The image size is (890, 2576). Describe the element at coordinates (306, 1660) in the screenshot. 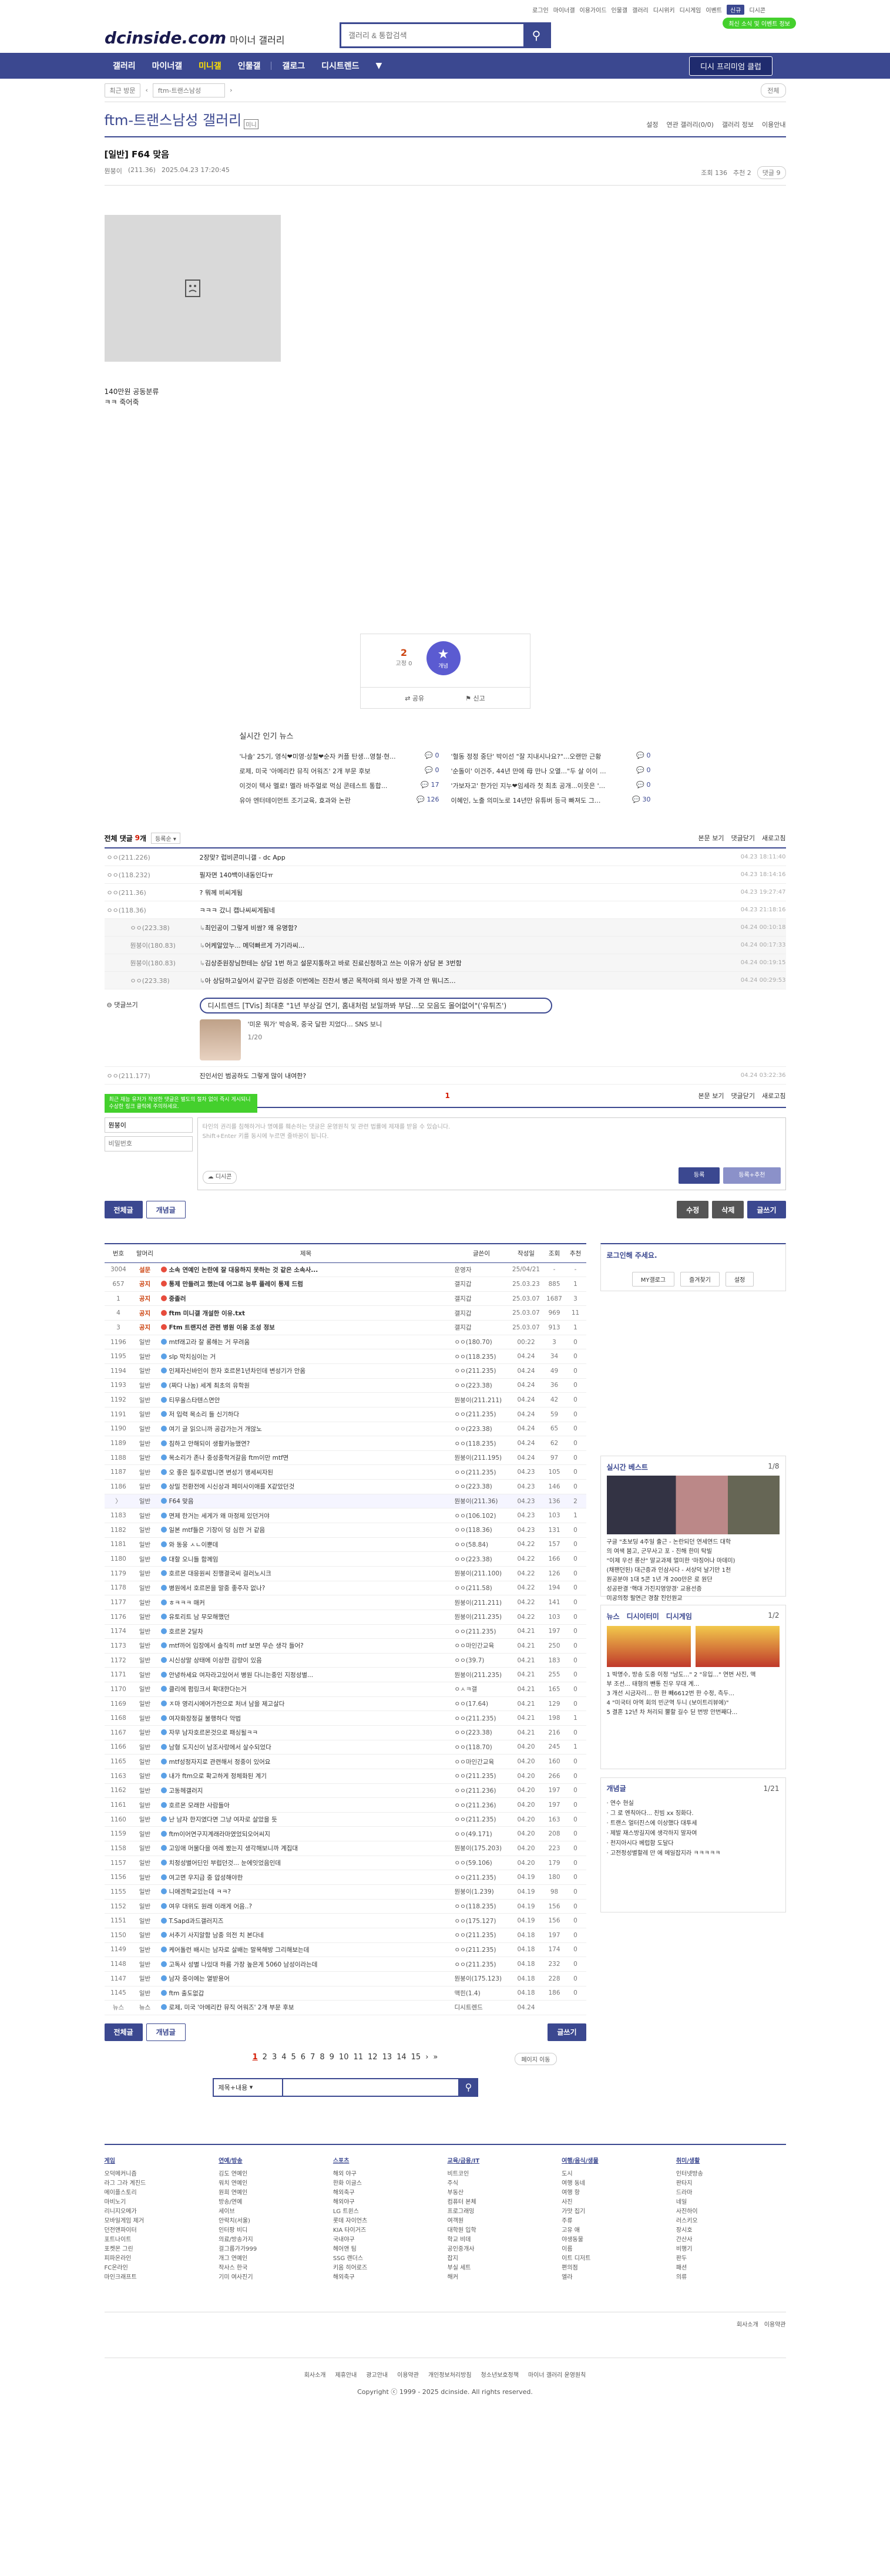

I see `post-subject: 시신상말 상태에 이상한 감량이 있음` at that location.